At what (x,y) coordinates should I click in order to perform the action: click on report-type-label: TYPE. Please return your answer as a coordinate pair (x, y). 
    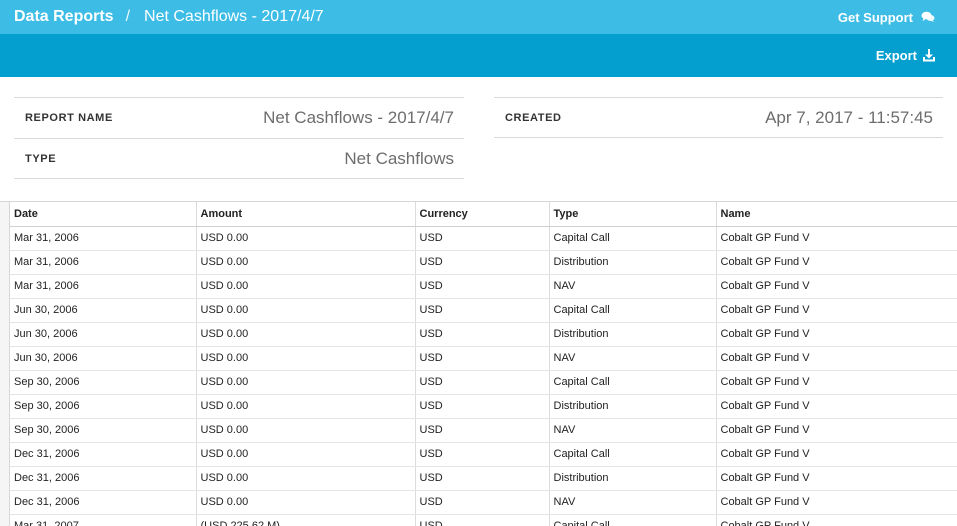
    Looking at the image, I should click on (41, 158).